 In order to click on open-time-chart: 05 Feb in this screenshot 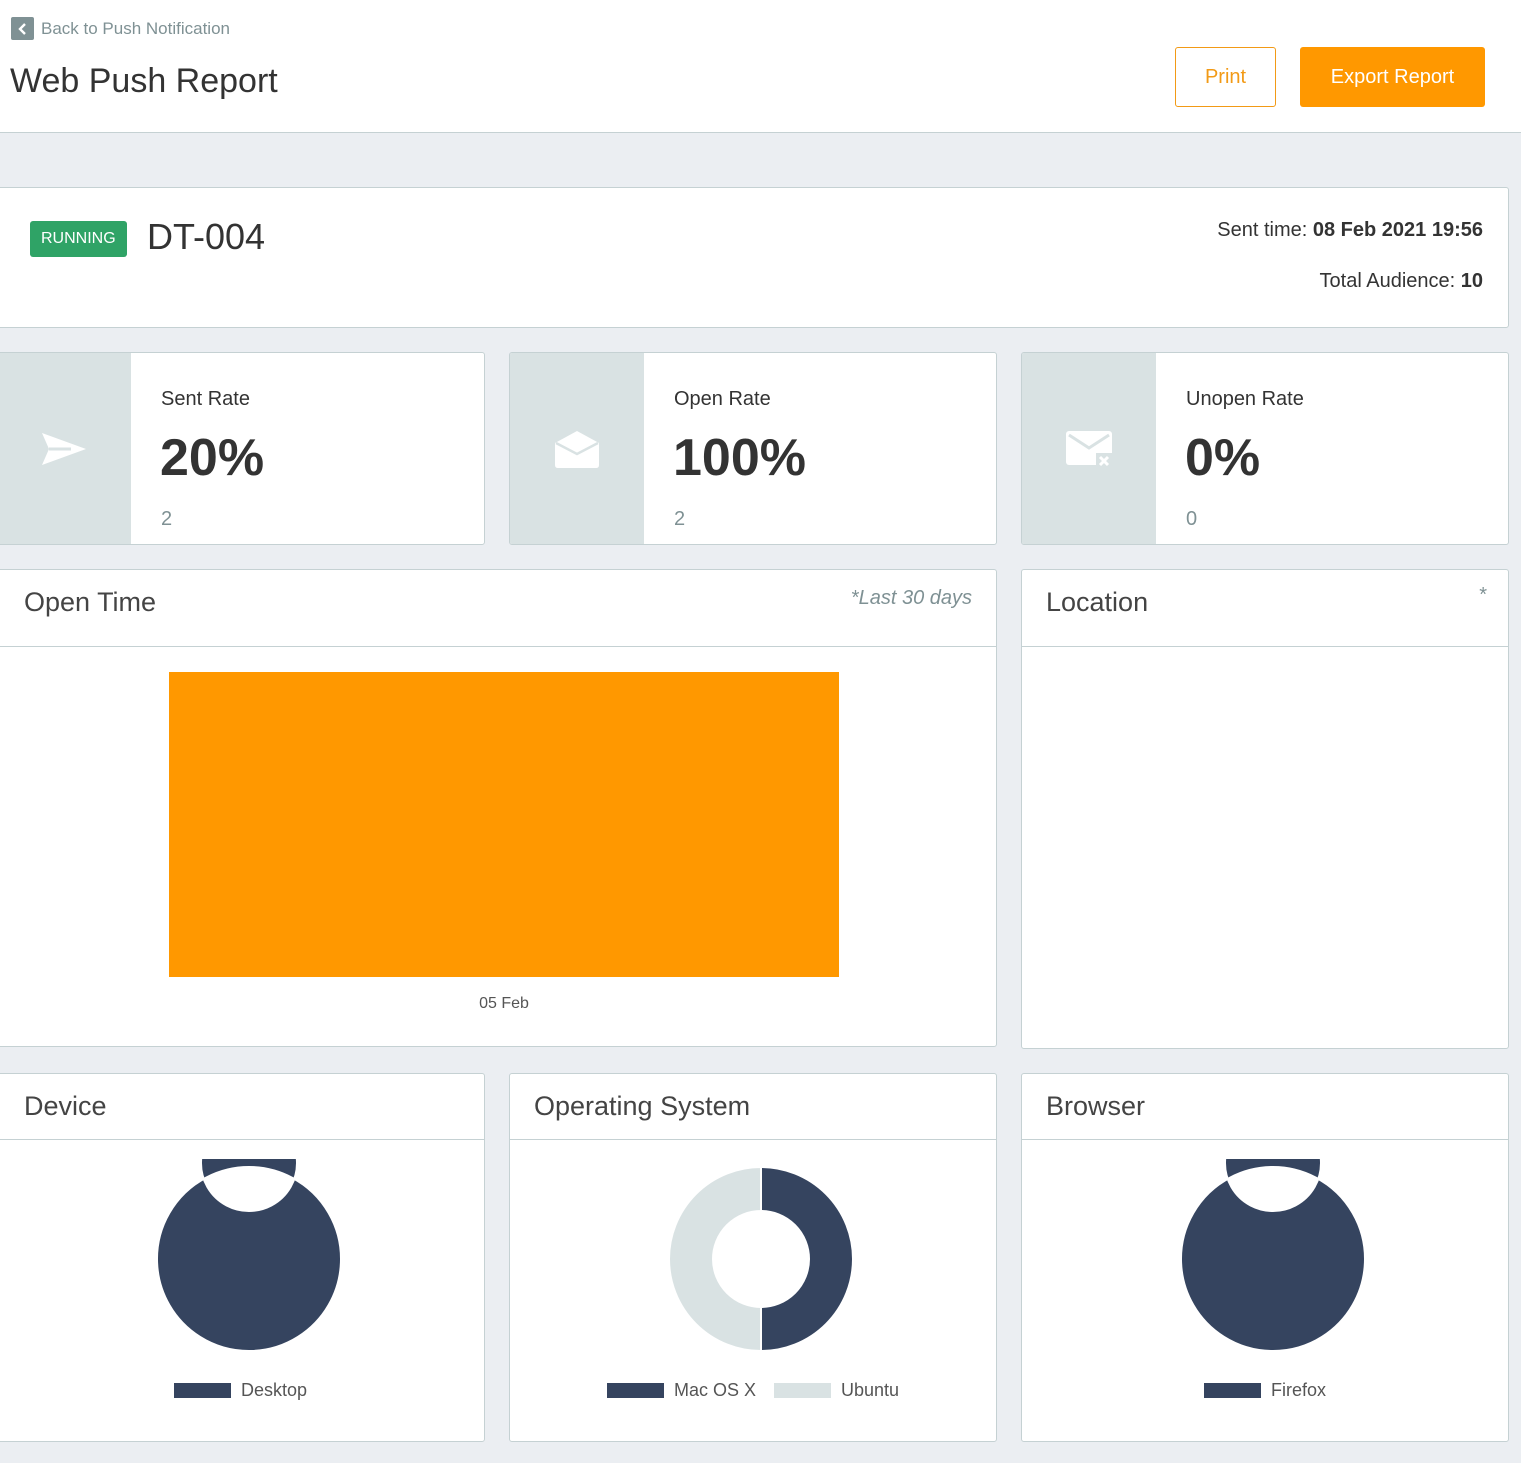, I will do `click(504, 842)`.